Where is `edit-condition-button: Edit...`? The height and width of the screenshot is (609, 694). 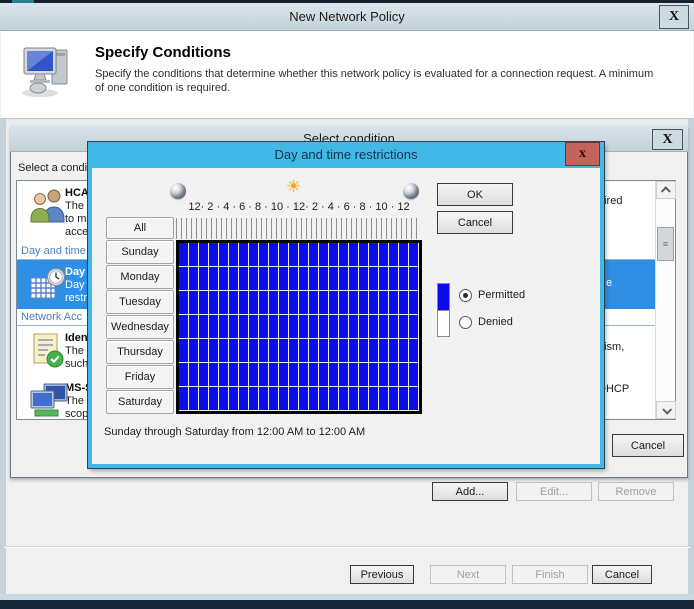
edit-condition-button: Edit... is located at coordinates (554, 491).